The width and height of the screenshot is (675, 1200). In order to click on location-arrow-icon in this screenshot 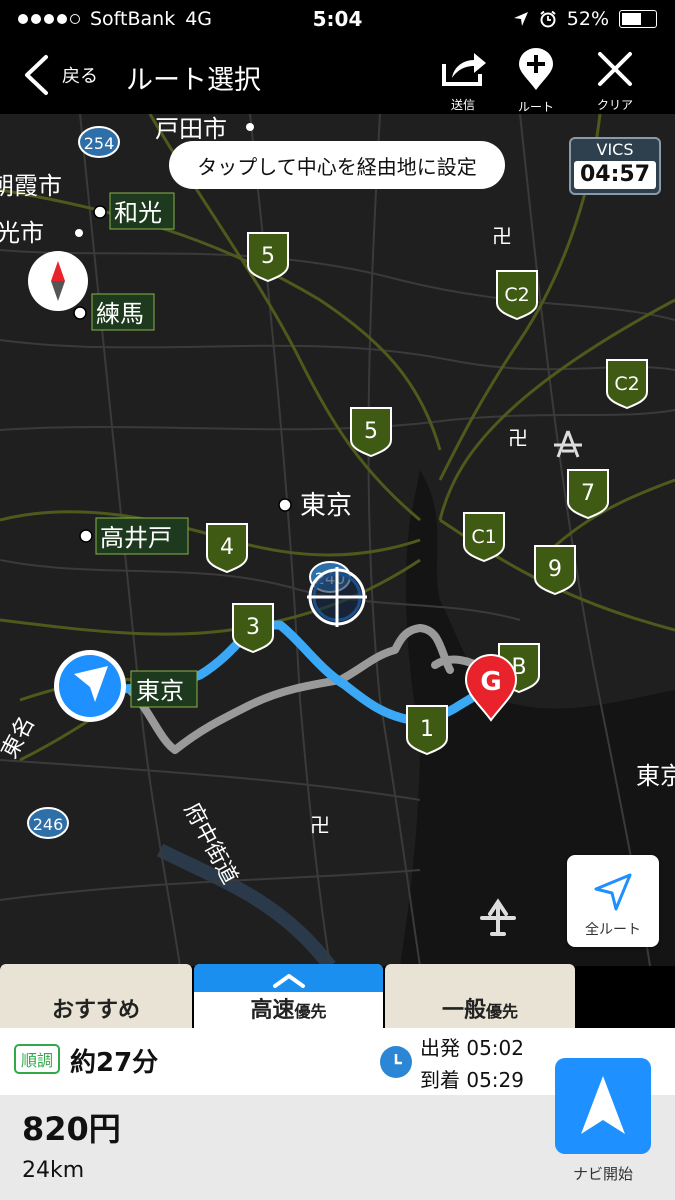, I will do `click(520, 19)`.